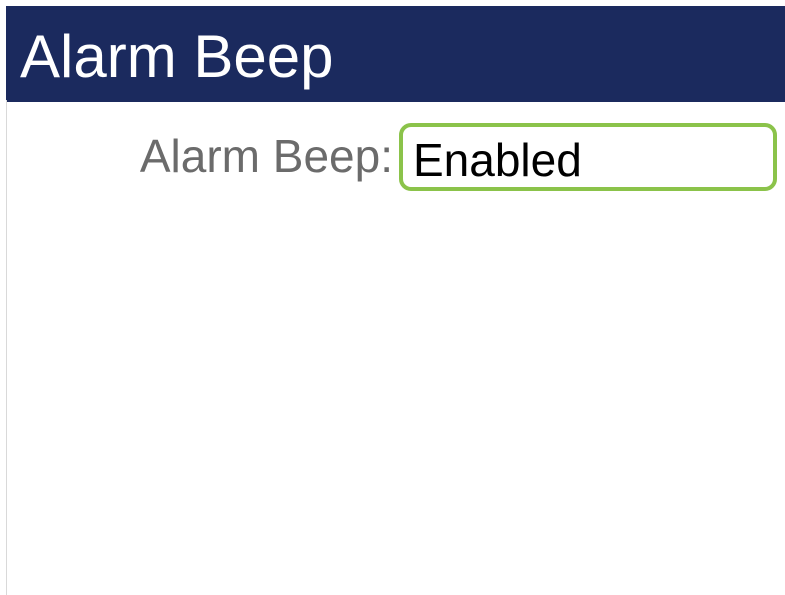 The image size is (785, 595). I want to click on setting-row-alarm-beep: Alarm Beep: Enabled, so click(392, 156).